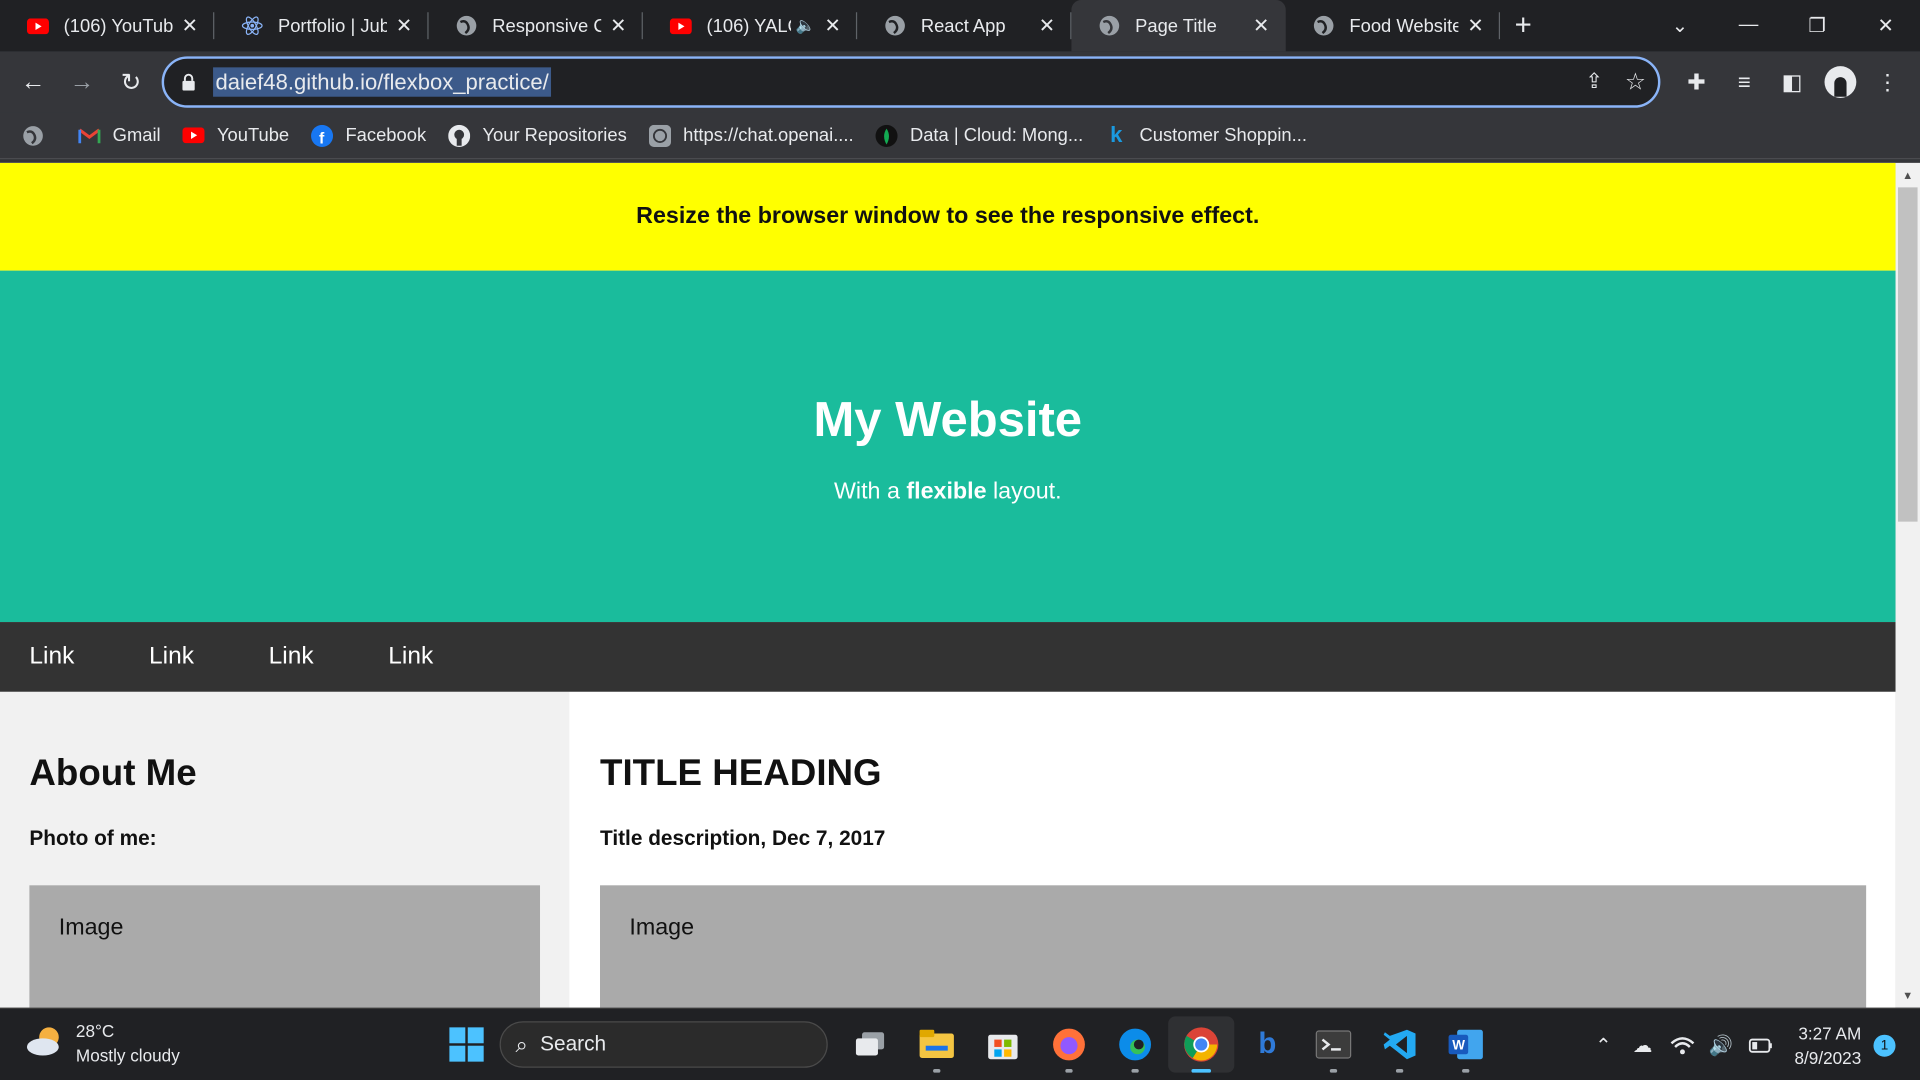 This screenshot has height=1080, width=1920. What do you see at coordinates (806, 26) in the screenshot?
I see `speaker-icon: 🔈` at bounding box center [806, 26].